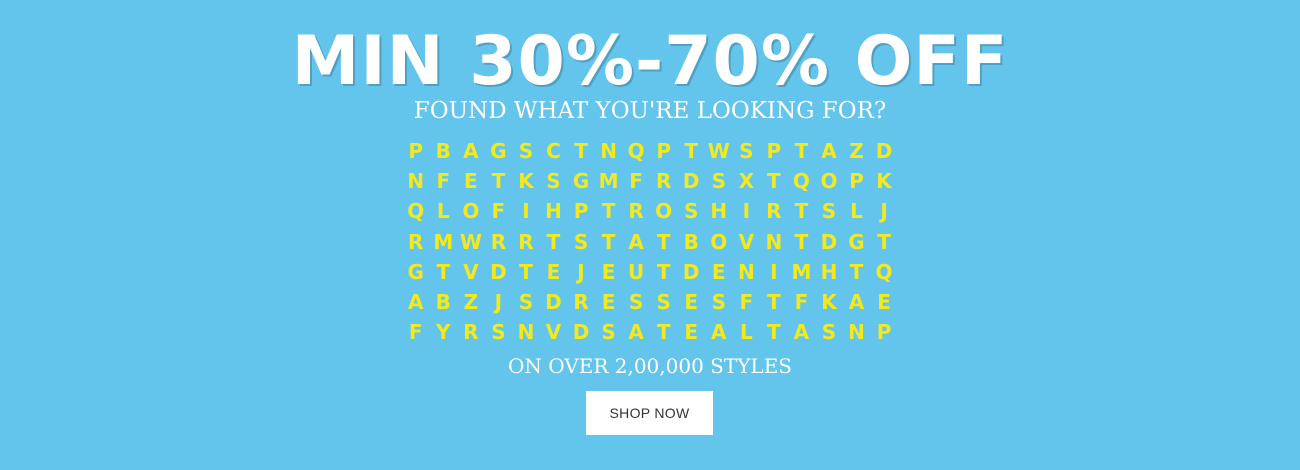 The width and height of the screenshot is (1300, 470). I want to click on word-search-row: QLOFIHPTROSHIRTSLJ, so click(650, 211).